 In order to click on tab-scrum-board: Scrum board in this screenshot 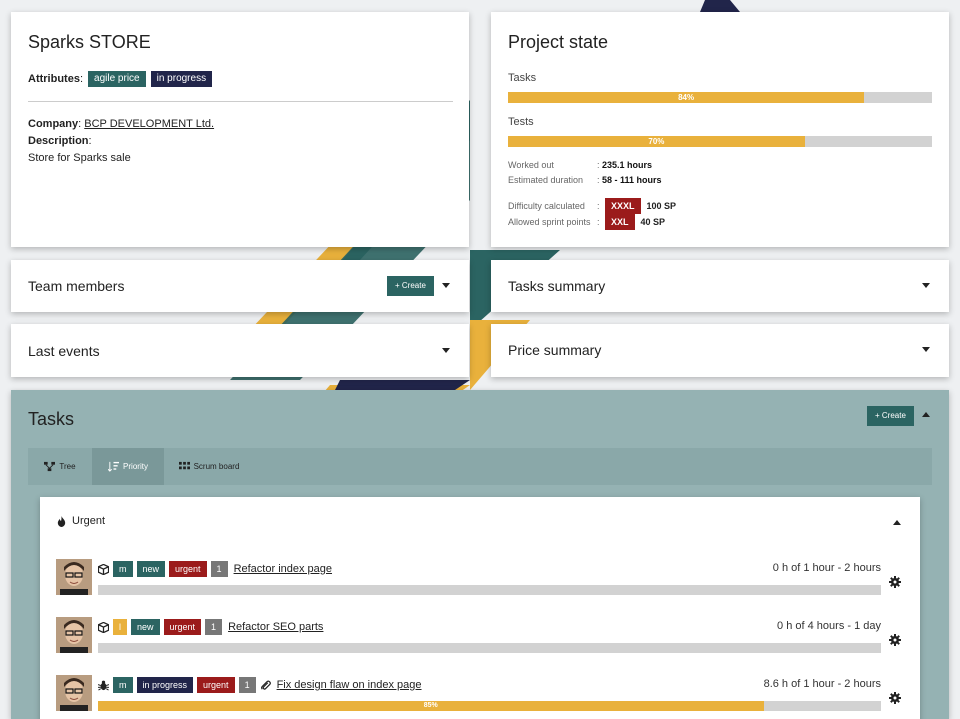, I will do `click(209, 466)`.